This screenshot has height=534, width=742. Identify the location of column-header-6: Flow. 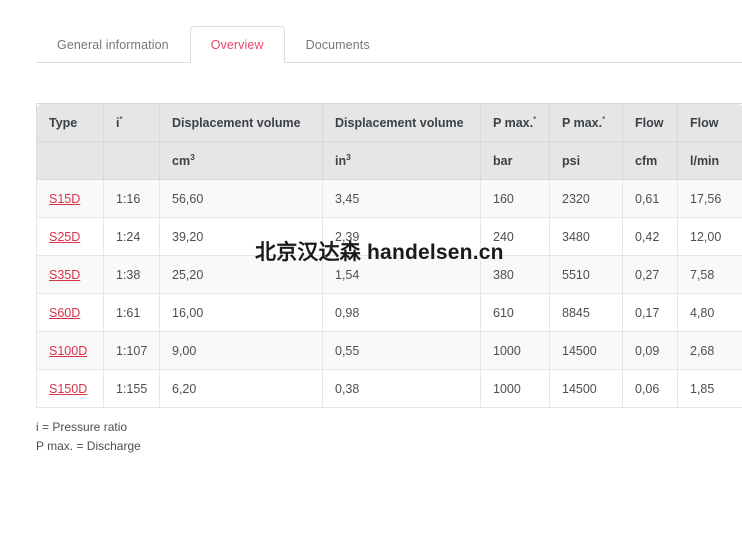
(650, 122).